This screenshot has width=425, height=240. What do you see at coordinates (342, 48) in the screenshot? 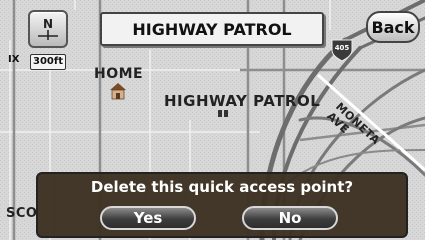
I see `route-number: 405` at bounding box center [342, 48].